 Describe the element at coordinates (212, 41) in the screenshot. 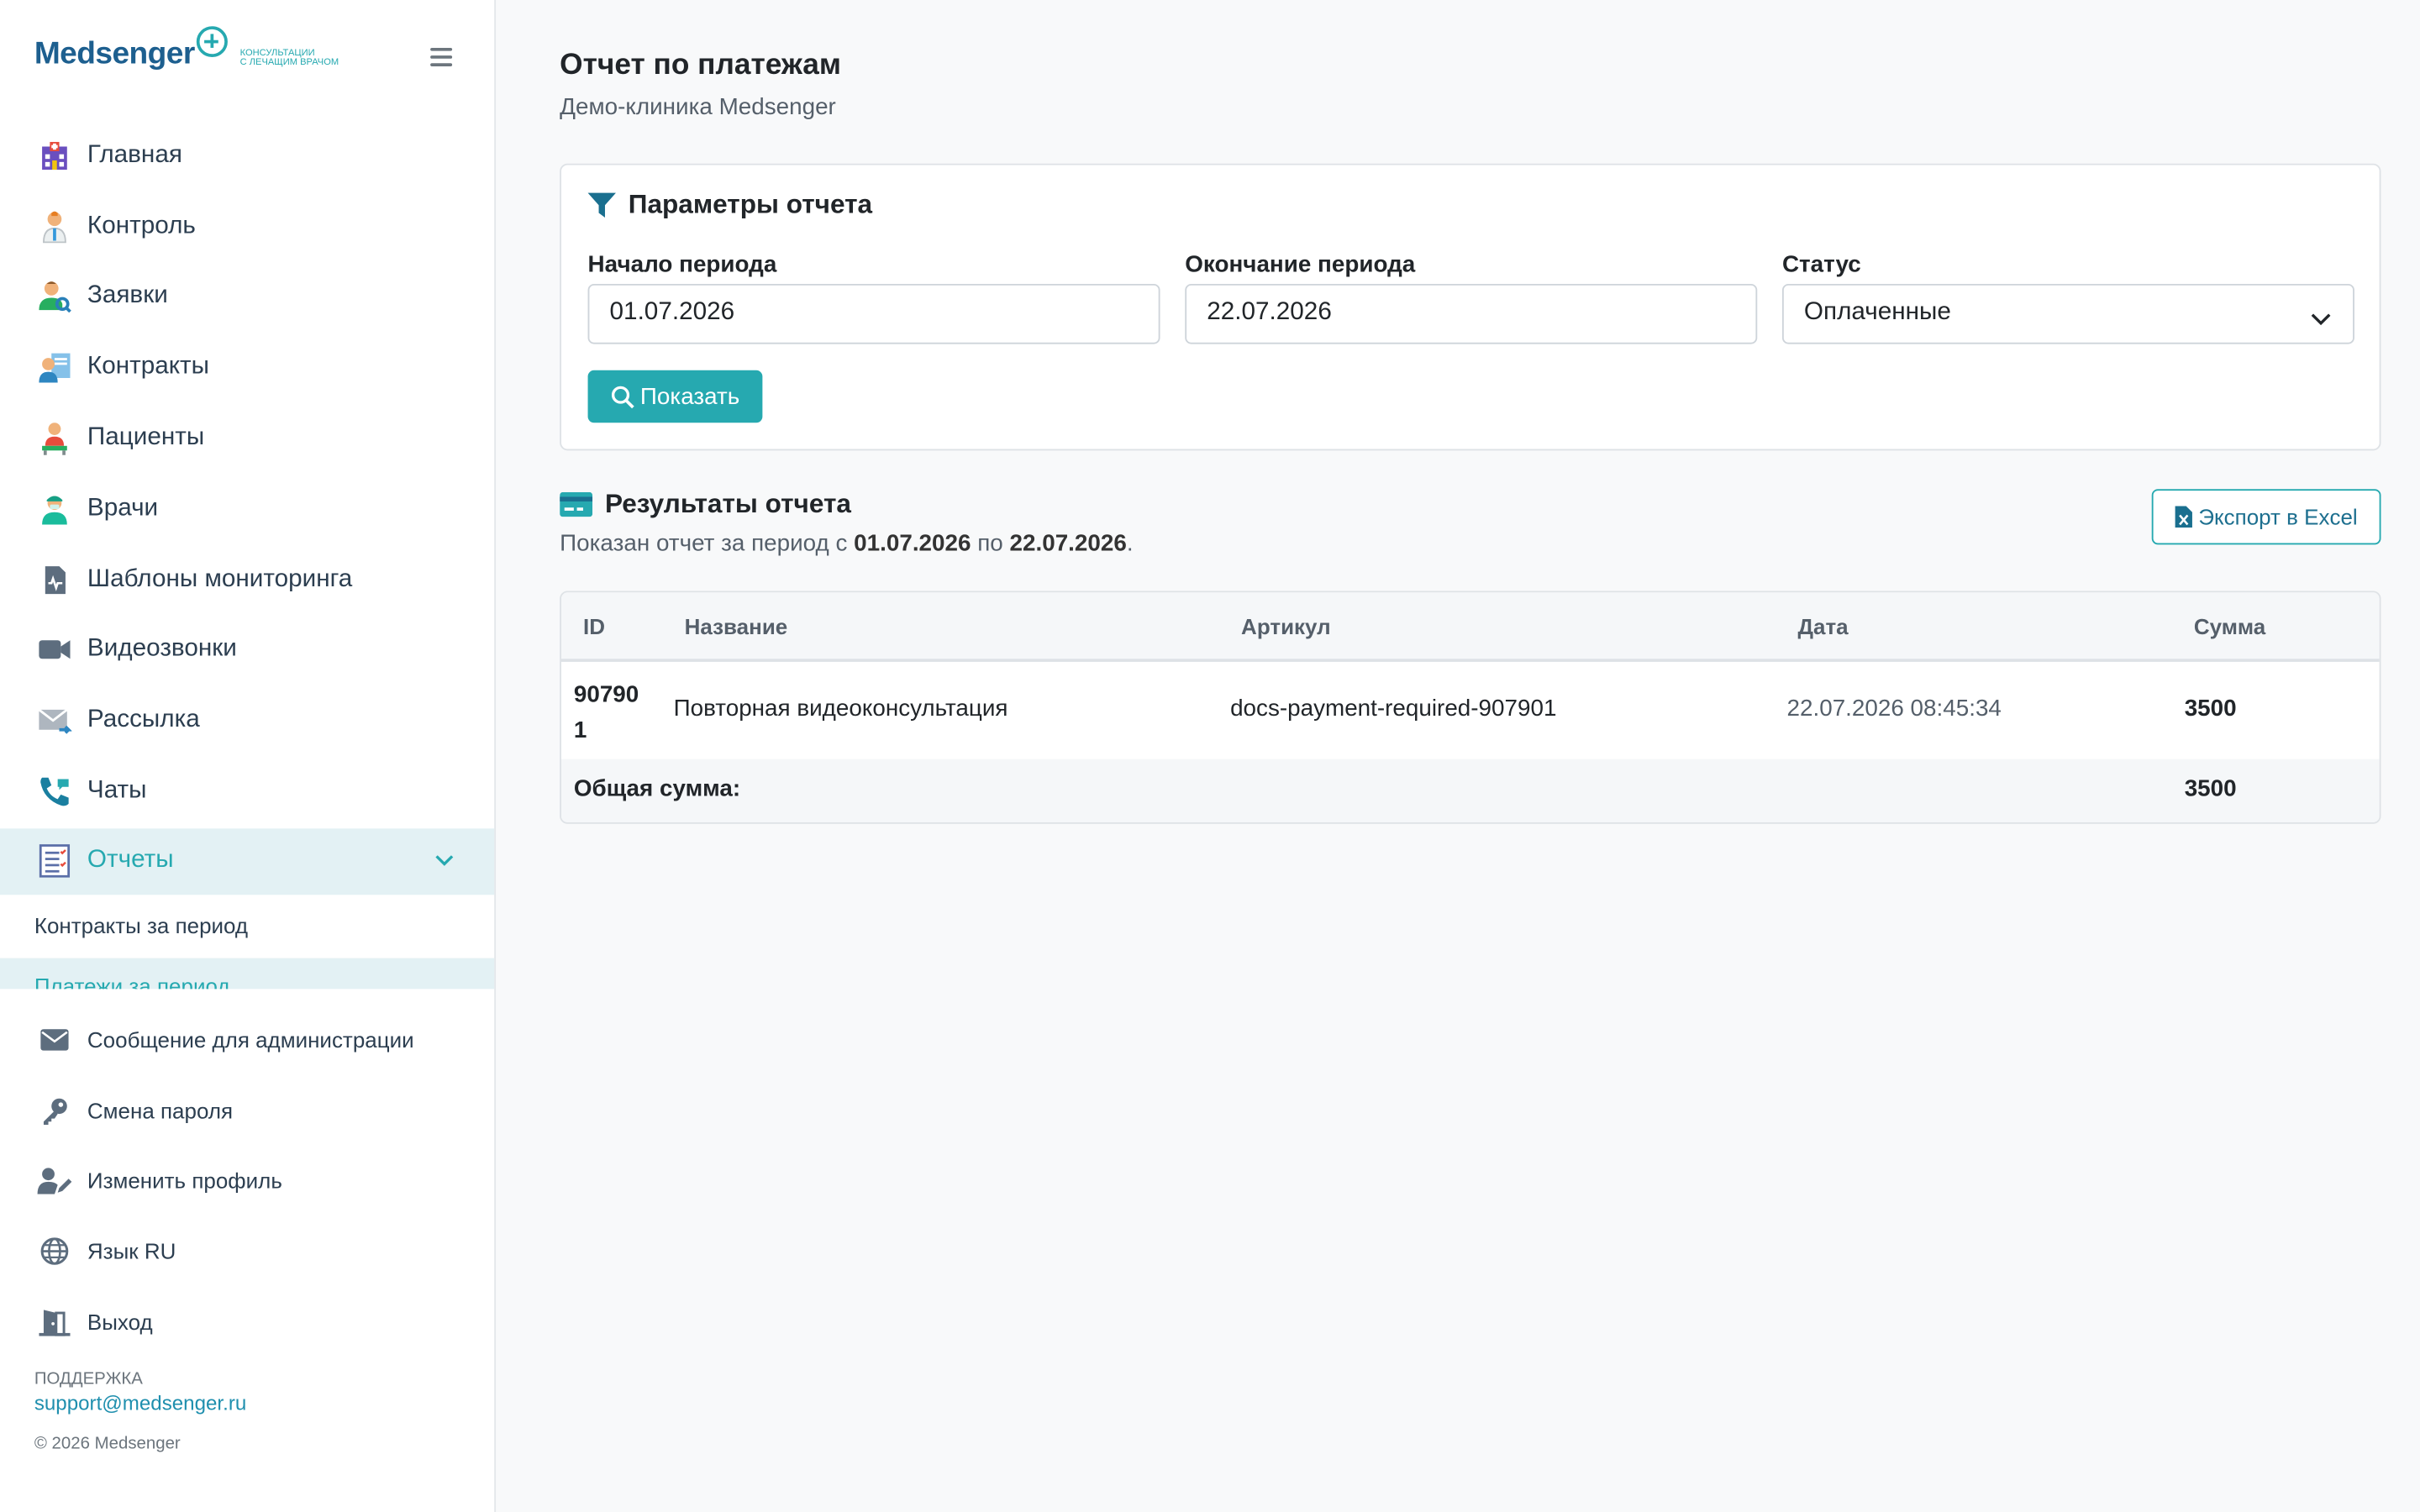

I see `logo-plus-icon` at that location.